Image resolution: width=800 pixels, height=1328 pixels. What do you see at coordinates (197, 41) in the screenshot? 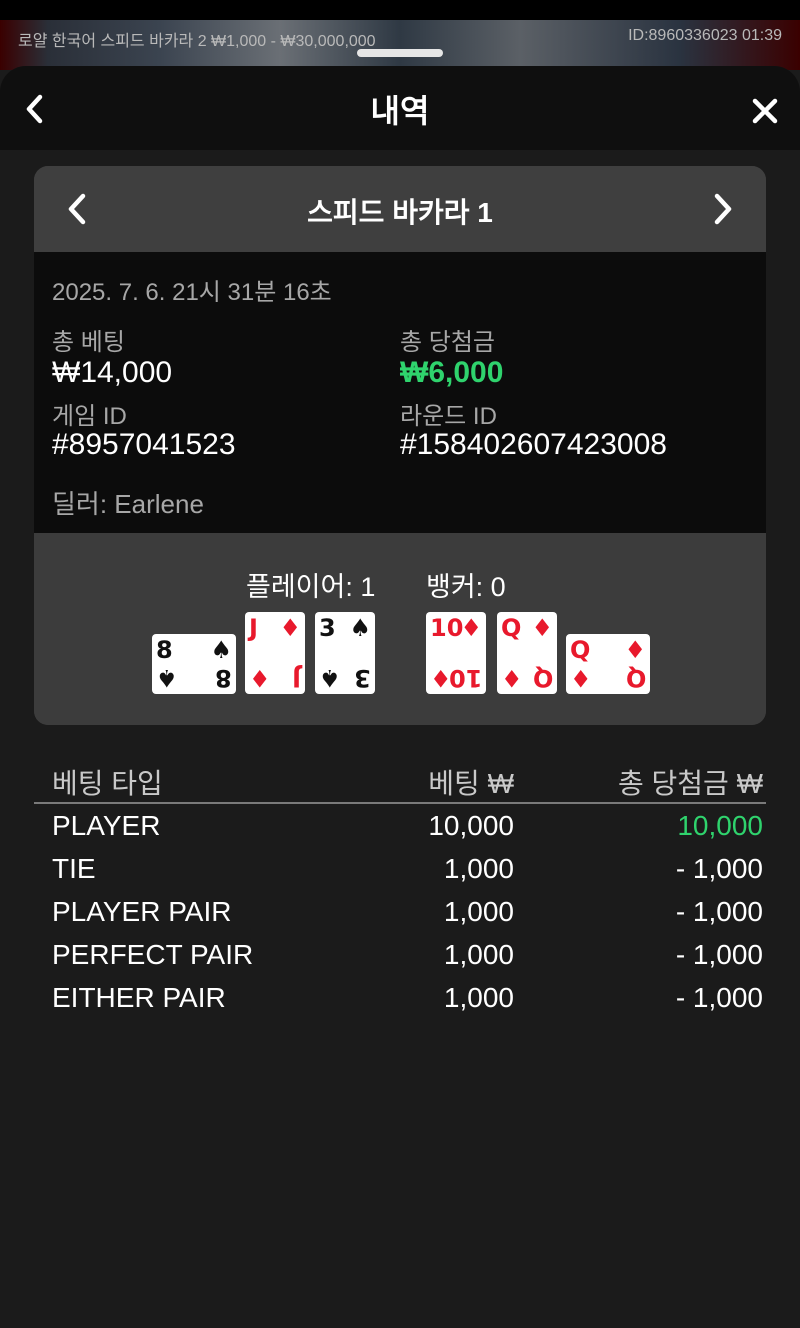
I see `game-info-text: 로얄 한국어 스피드 바카라 2 ₩1,000 - ₩30,000,000` at bounding box center [197, 41].